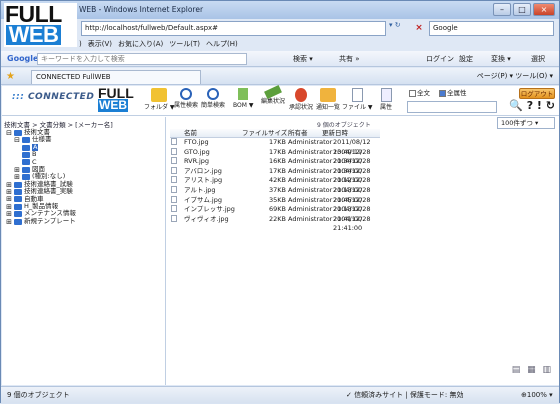 This screenshot has height=404, width=560. What do you see at coordinates (522, 9) in the screenshot?
I see `maximize-button: □` at bounding box center [522, 9].